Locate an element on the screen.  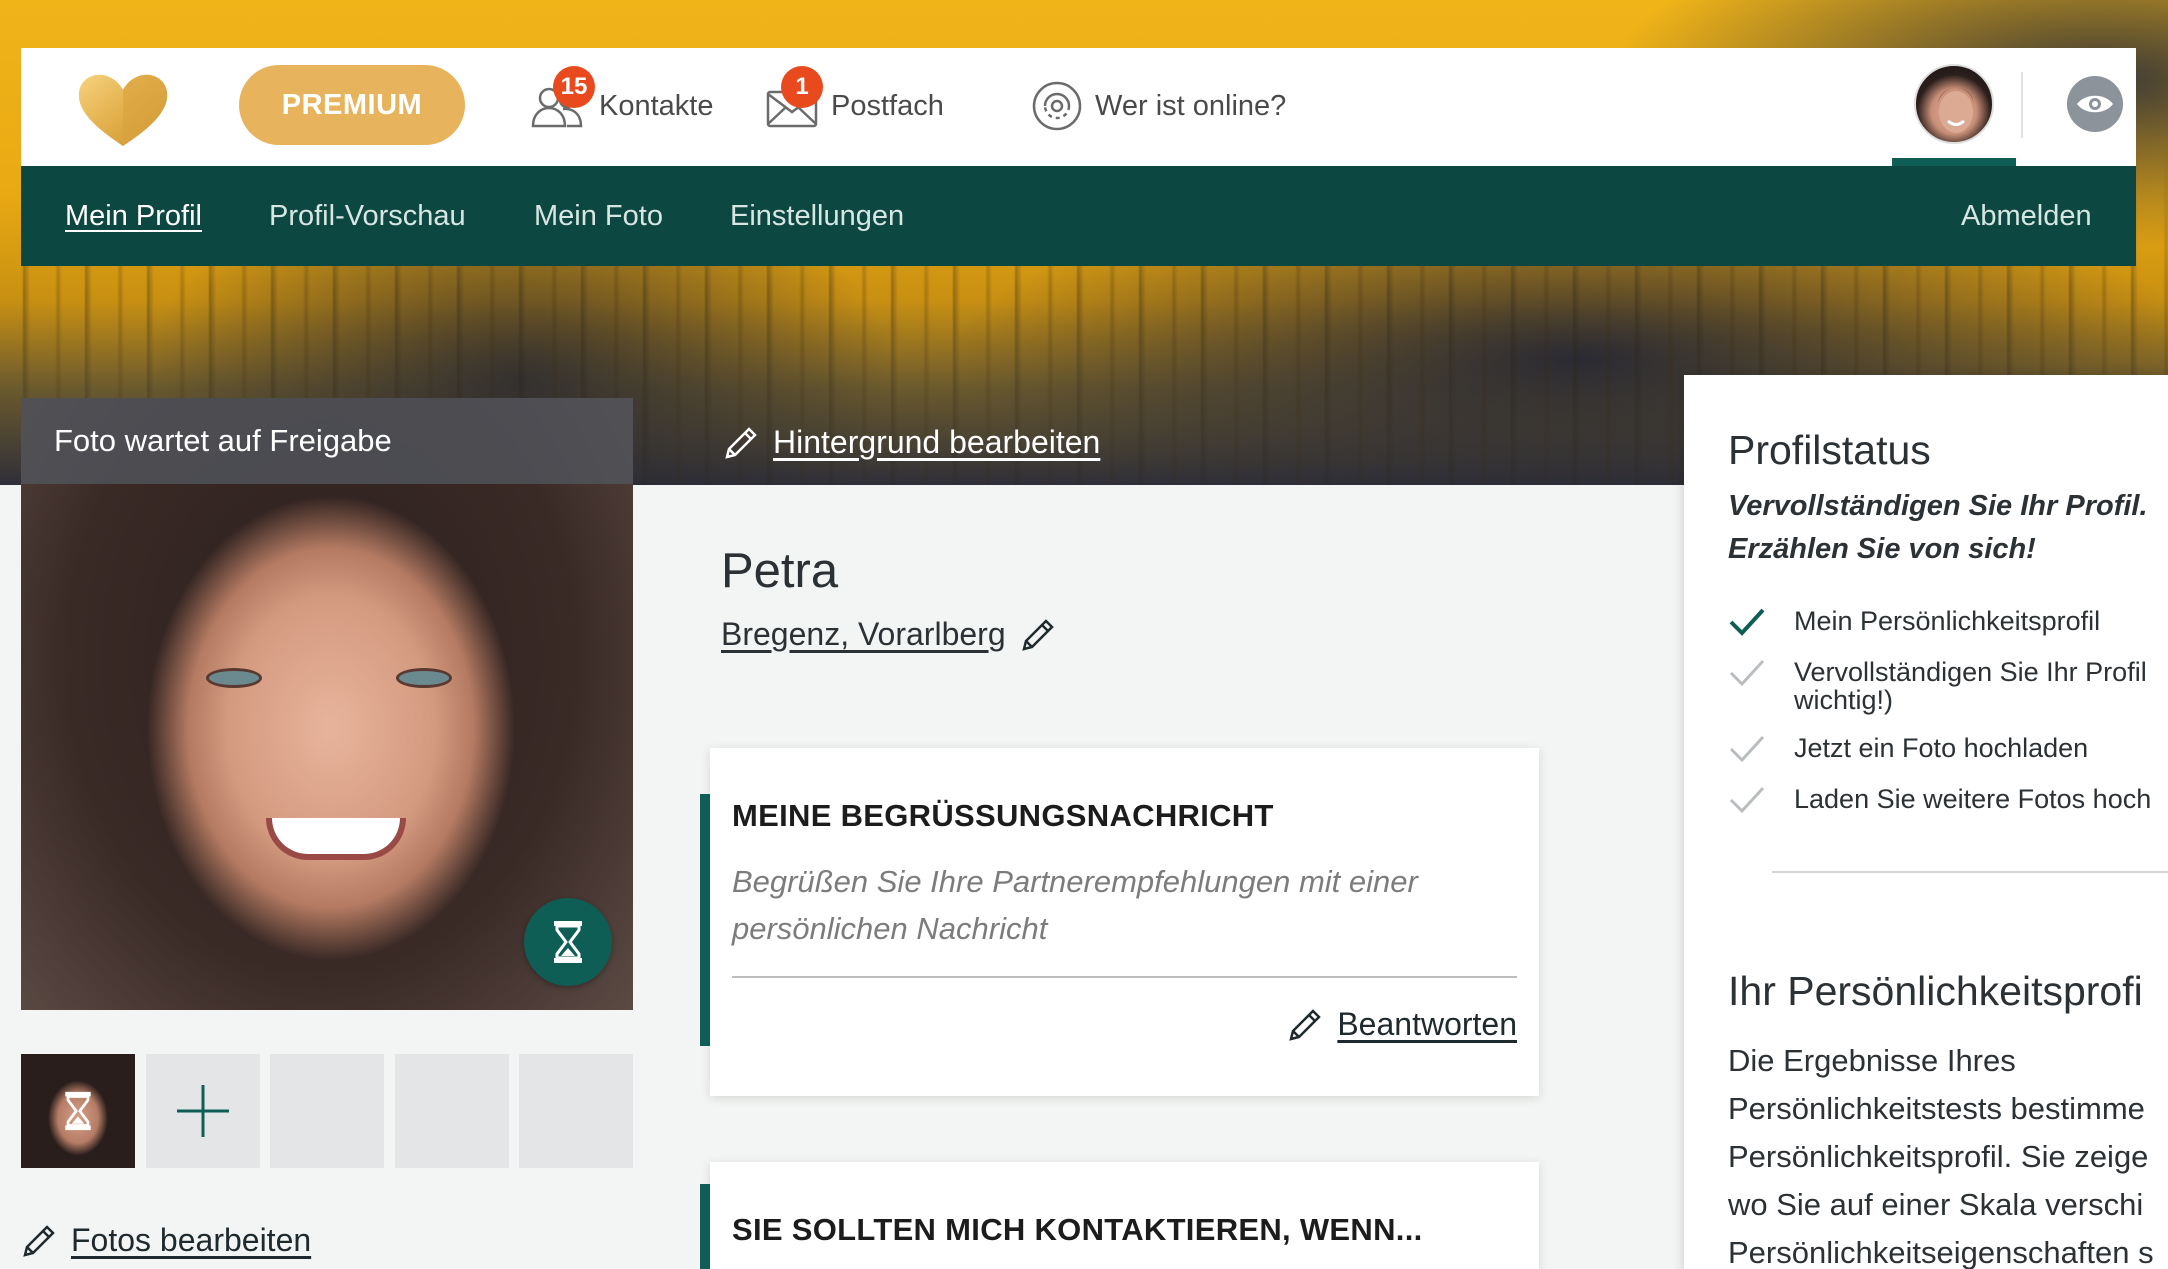
personality-title: Ihr Persönlichkeitsprofi is located at coordinates (1935, 991).